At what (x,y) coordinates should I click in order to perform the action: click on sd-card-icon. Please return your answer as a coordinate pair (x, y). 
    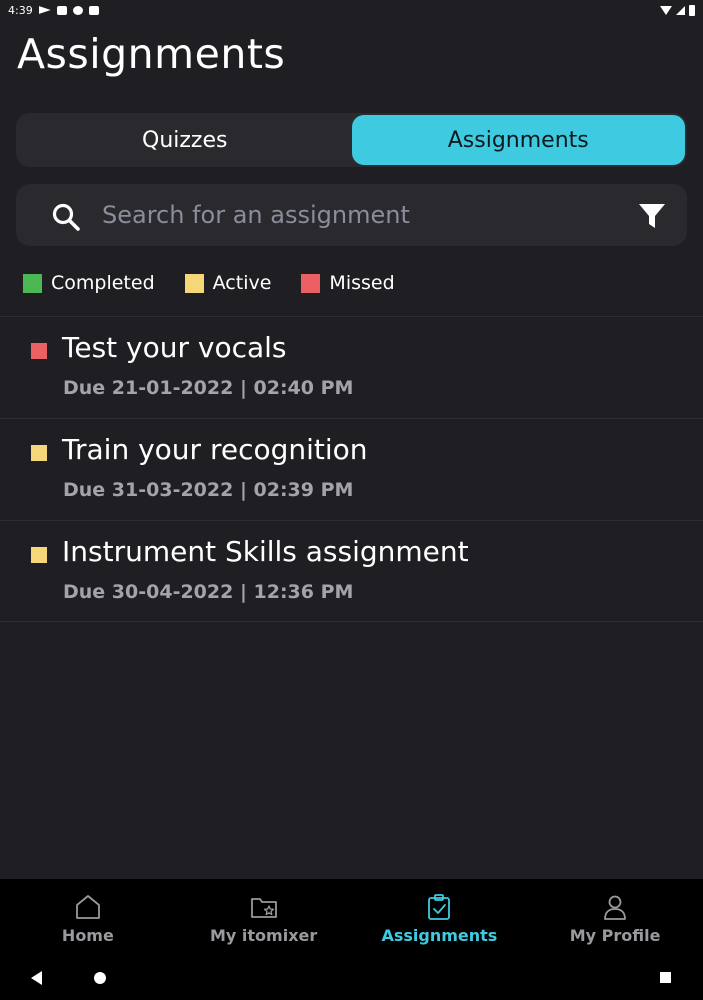
    Looking at the image, I should click on (93, 10).